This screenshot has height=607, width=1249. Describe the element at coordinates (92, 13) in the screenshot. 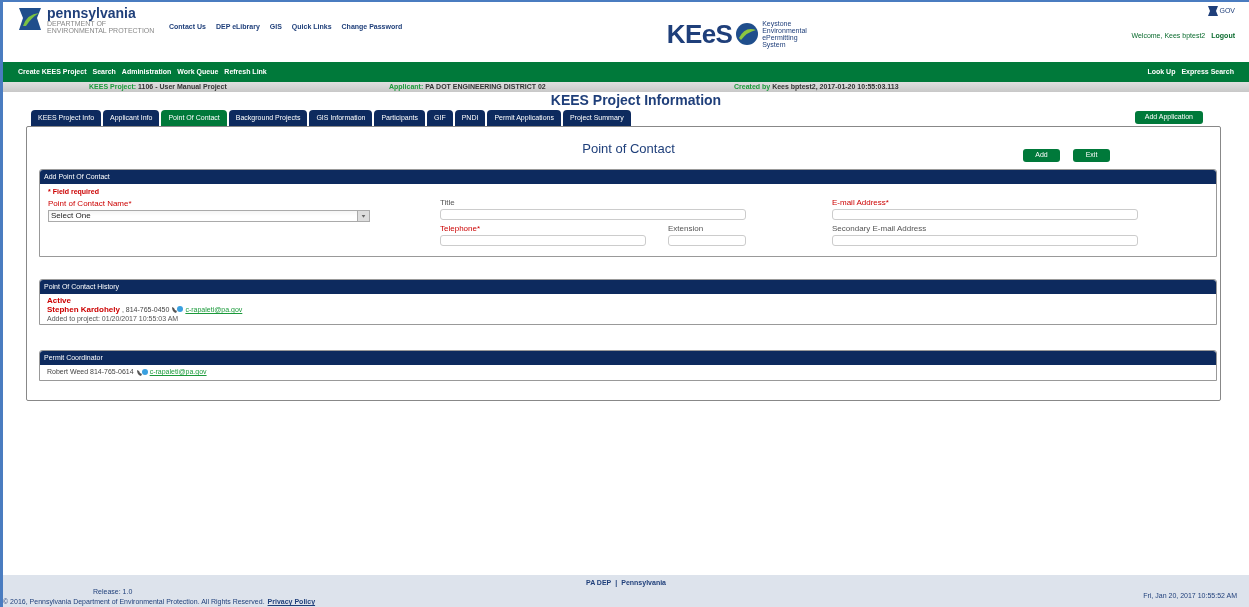

I see `agency-name: pennsylvania` at that location.